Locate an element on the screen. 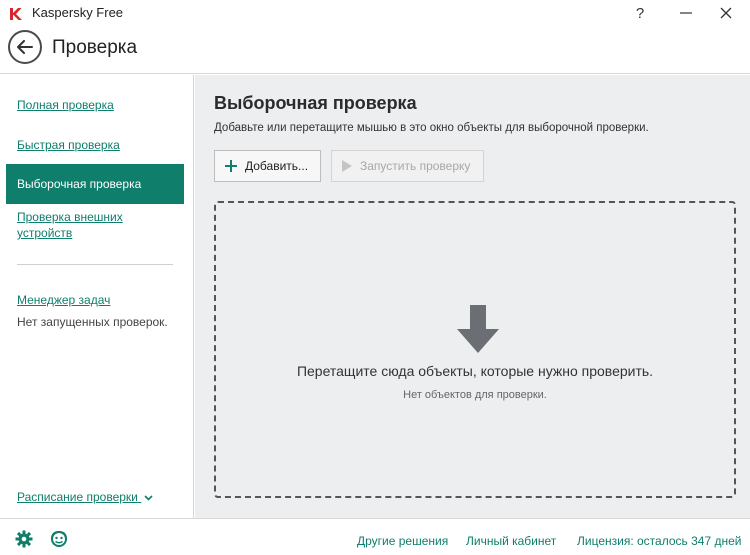  sidebar-item-label: Проверка внешних is located at coordinates (70, 217).